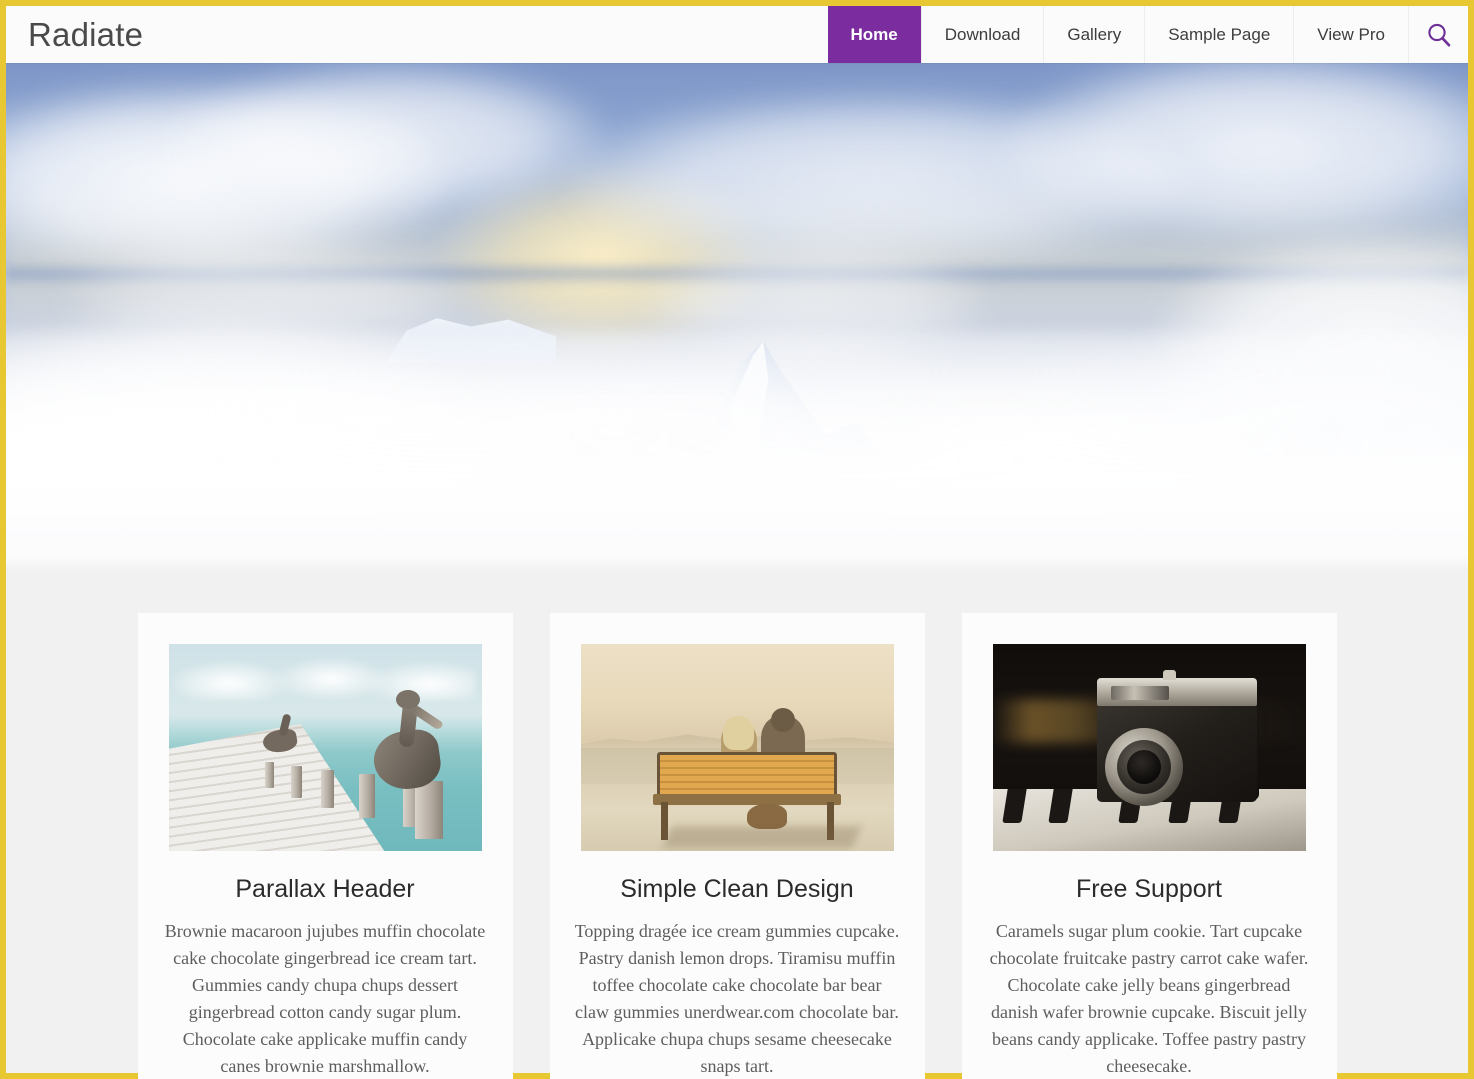 The height and width of the screenshot is (1079, 1474). What do you see at coordinates (1218, 34) in the screenshot?
I see `nav-item-sample-page: Sample Page` at bounding box center [1218, 34].